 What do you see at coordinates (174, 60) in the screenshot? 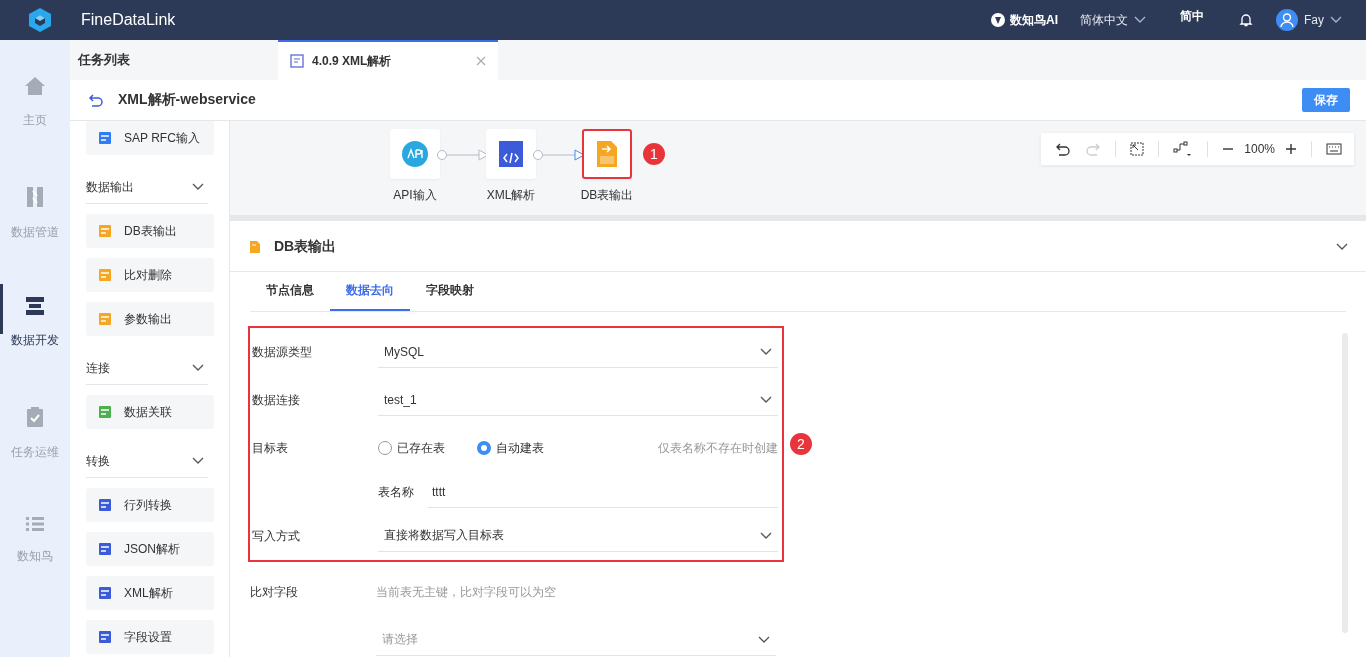
I see `task-list-title: 任务列表` at bounding box center [174, 60].